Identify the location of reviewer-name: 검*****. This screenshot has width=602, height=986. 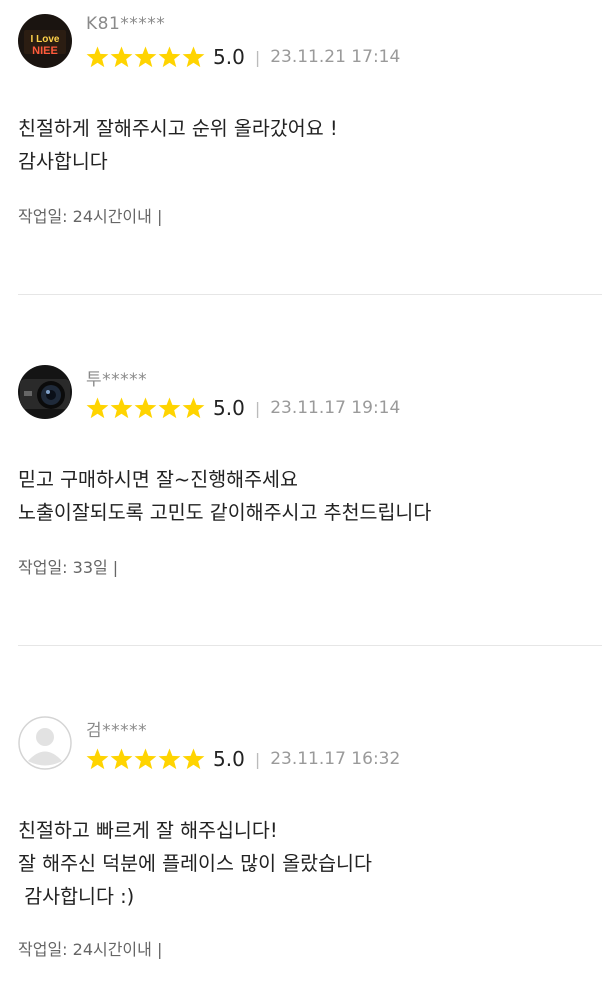
(117, 731).